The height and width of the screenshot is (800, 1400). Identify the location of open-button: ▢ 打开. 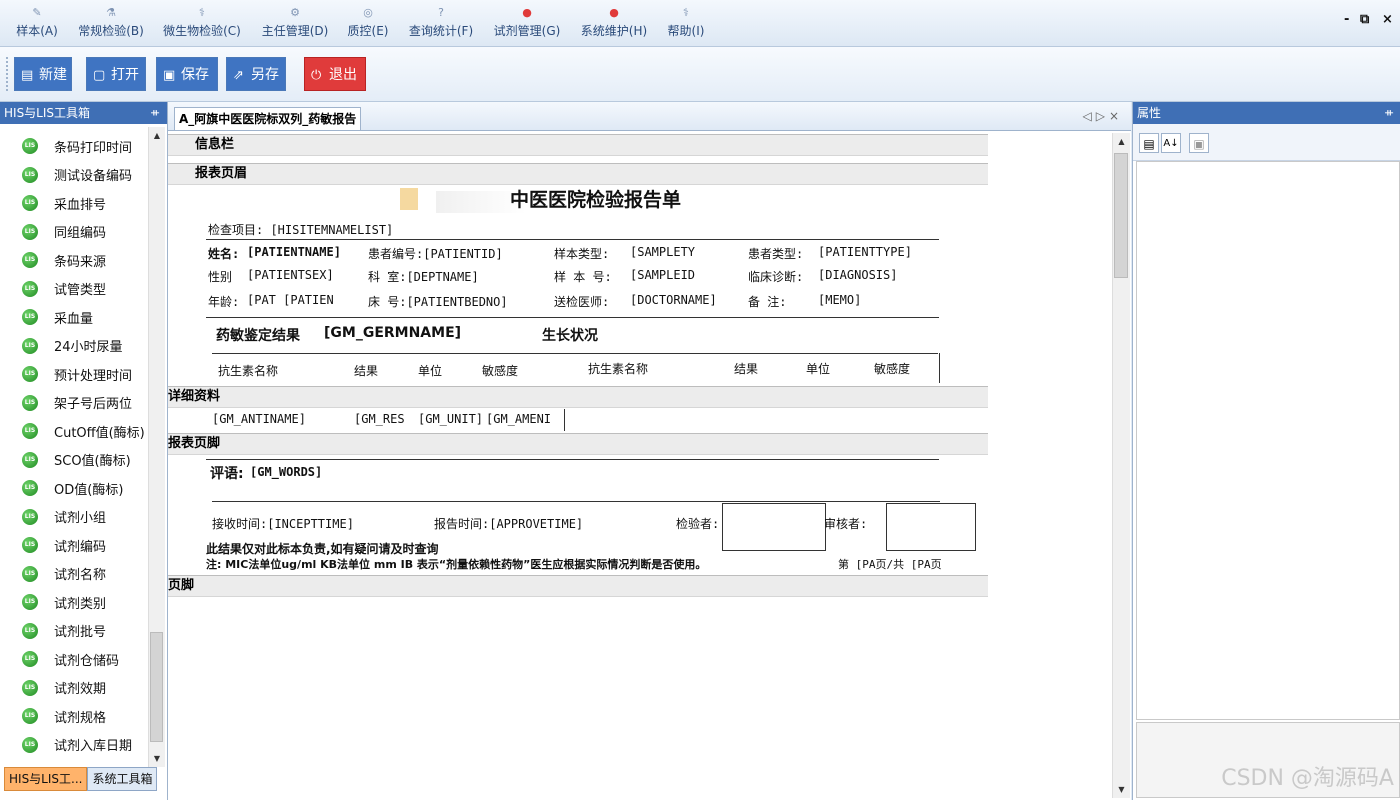
(116, 74).